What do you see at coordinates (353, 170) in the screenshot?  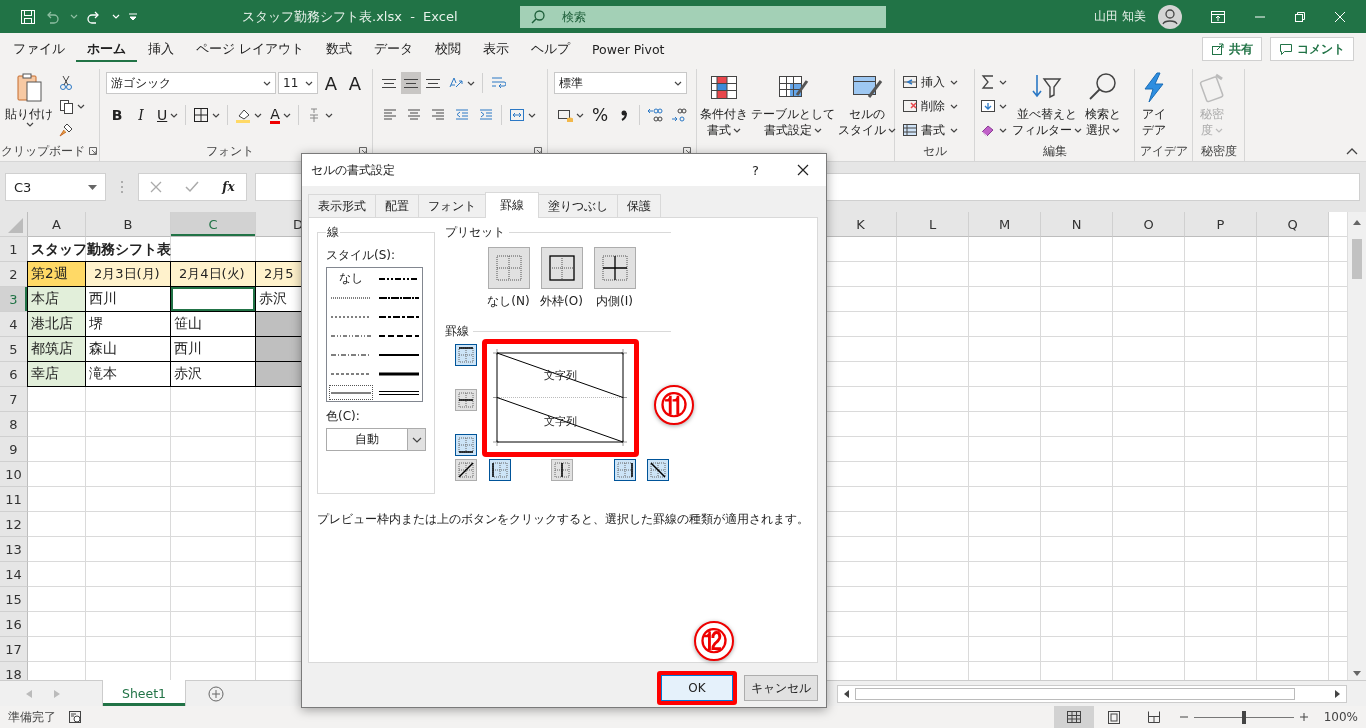 I see `dialog-title: セルの書式設定` at bounding box center [353, 170].